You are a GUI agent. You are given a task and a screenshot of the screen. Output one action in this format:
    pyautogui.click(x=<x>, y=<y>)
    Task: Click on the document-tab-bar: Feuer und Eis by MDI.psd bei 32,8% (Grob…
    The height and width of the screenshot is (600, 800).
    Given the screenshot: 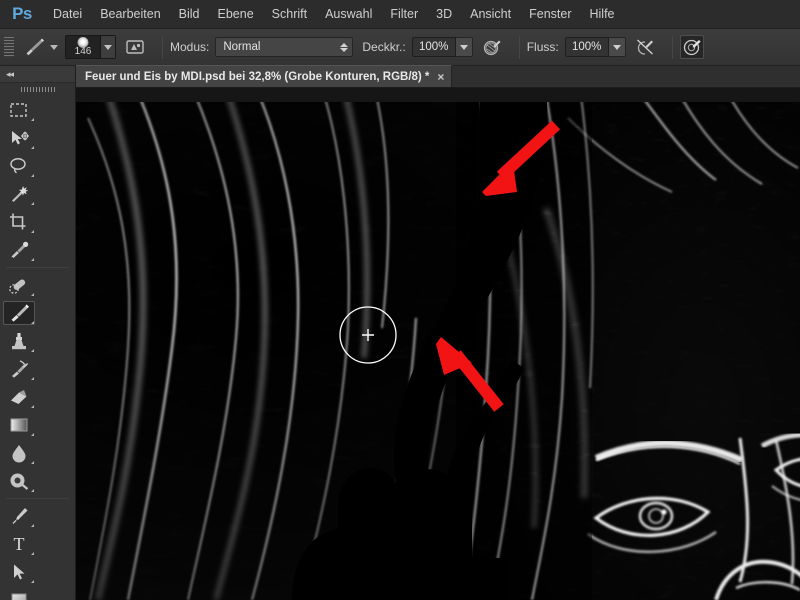 What is the action you would take?
    pyautogui.click(x=438, y=76)
    